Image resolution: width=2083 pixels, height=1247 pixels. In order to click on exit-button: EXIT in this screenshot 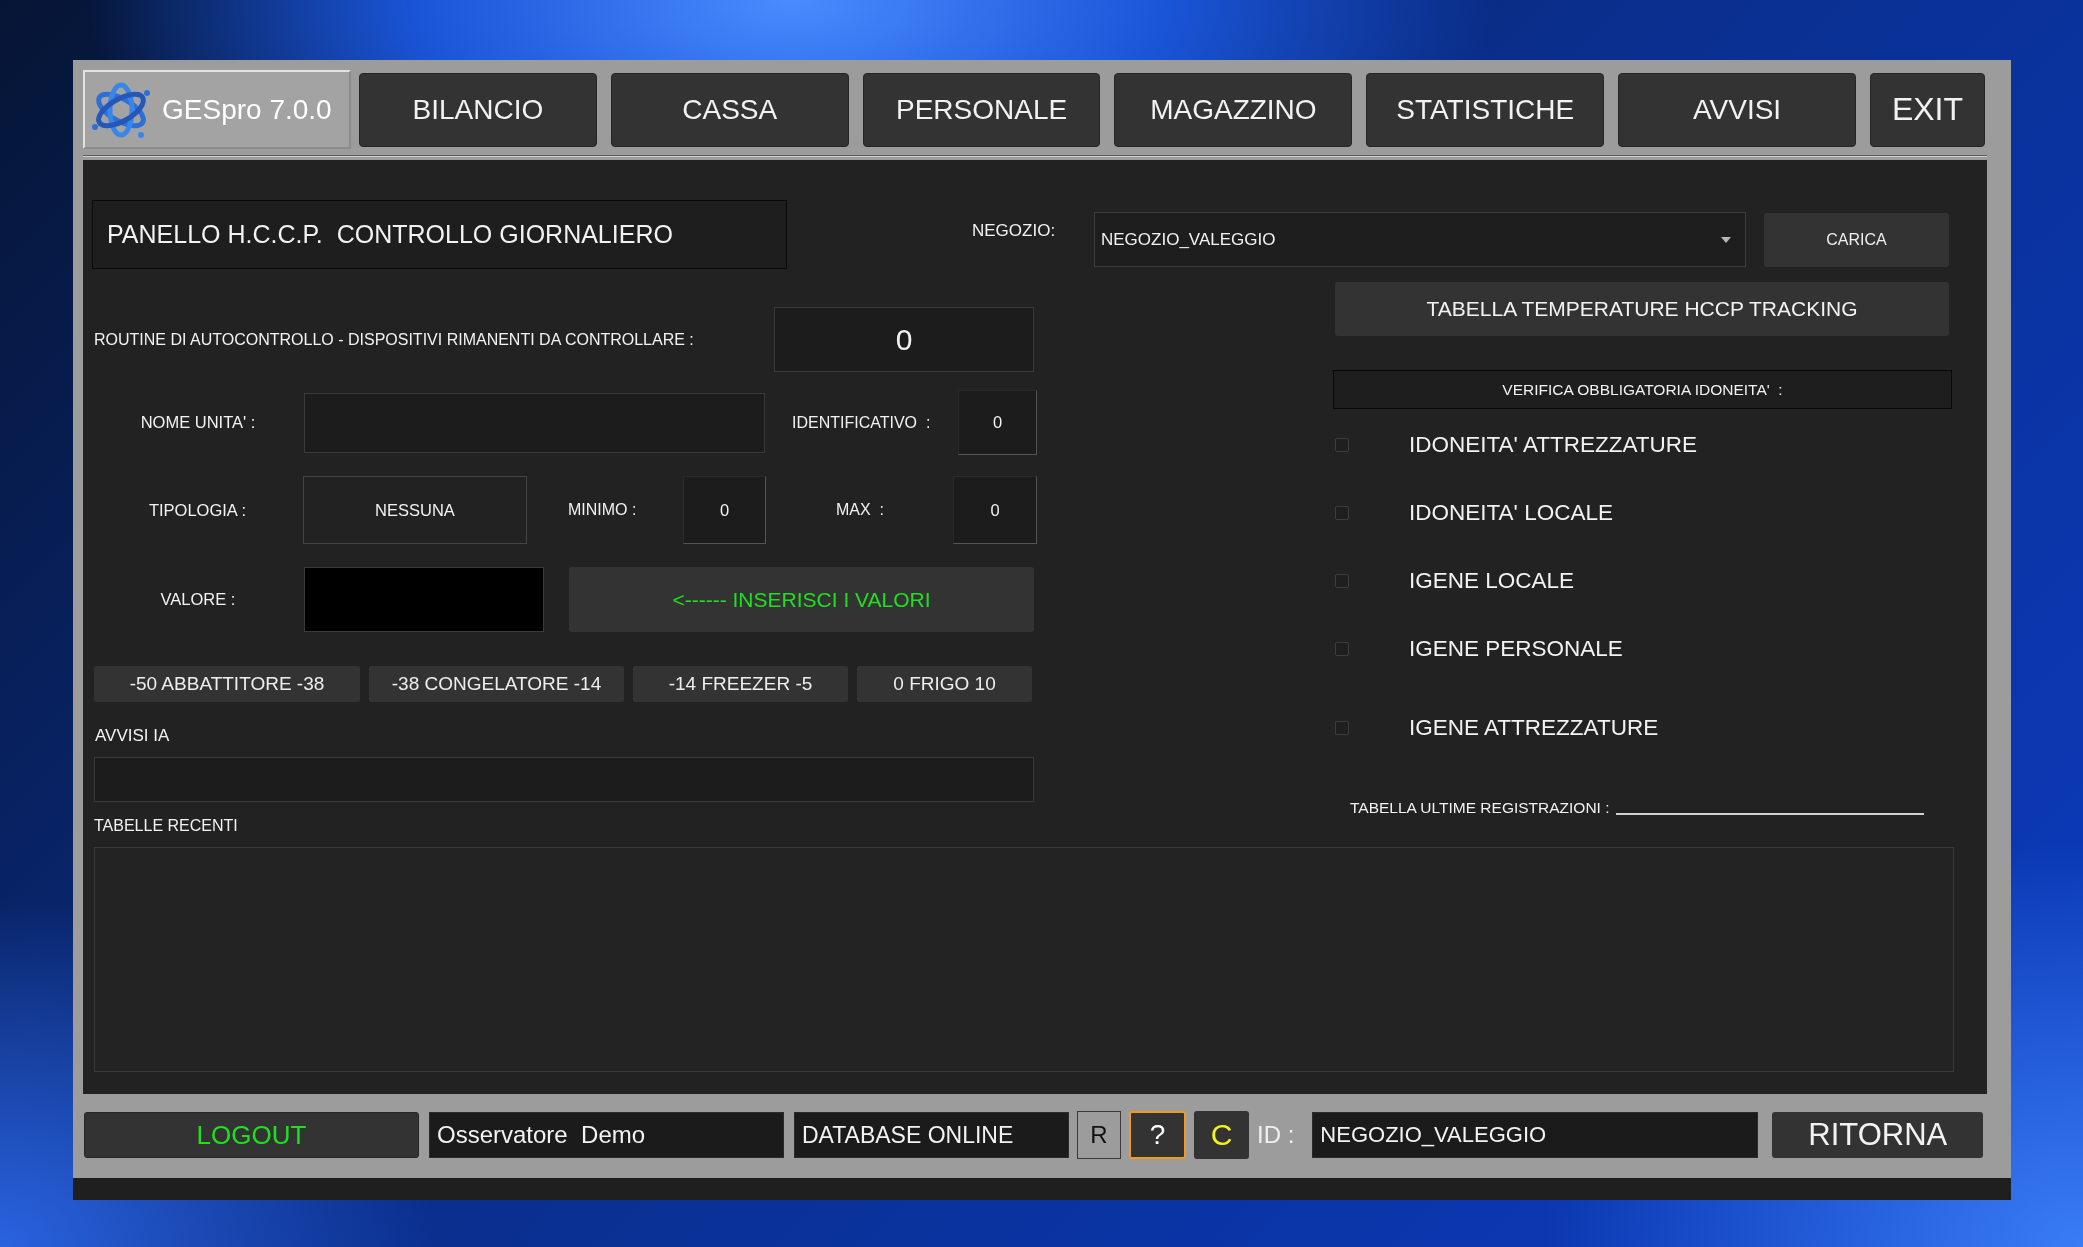, I will do `click(1927, 109)`.